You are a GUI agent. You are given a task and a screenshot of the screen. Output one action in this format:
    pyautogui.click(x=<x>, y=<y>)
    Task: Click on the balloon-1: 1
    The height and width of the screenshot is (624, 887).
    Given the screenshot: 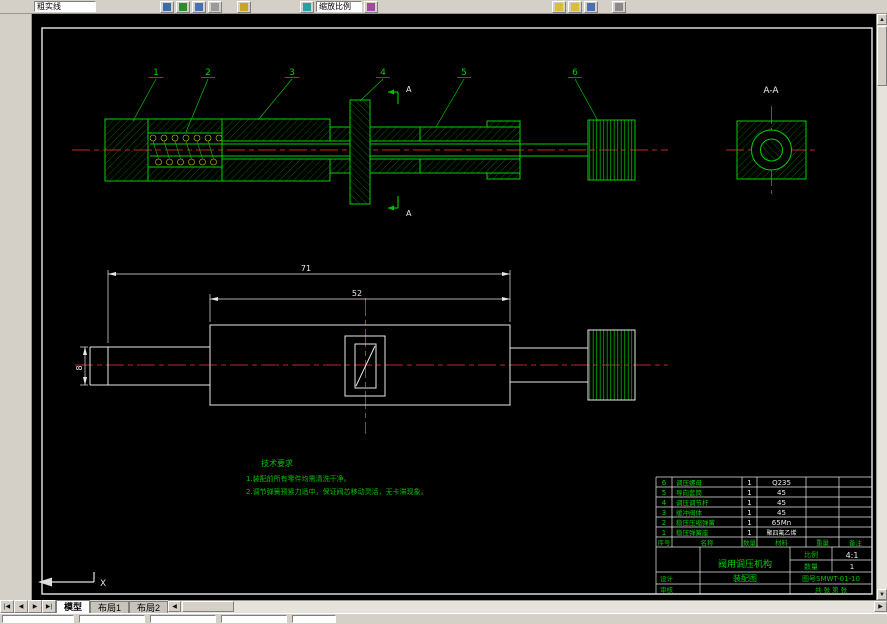 What is the action you would take?
    pyautogui.click(x=156, y=73)
    